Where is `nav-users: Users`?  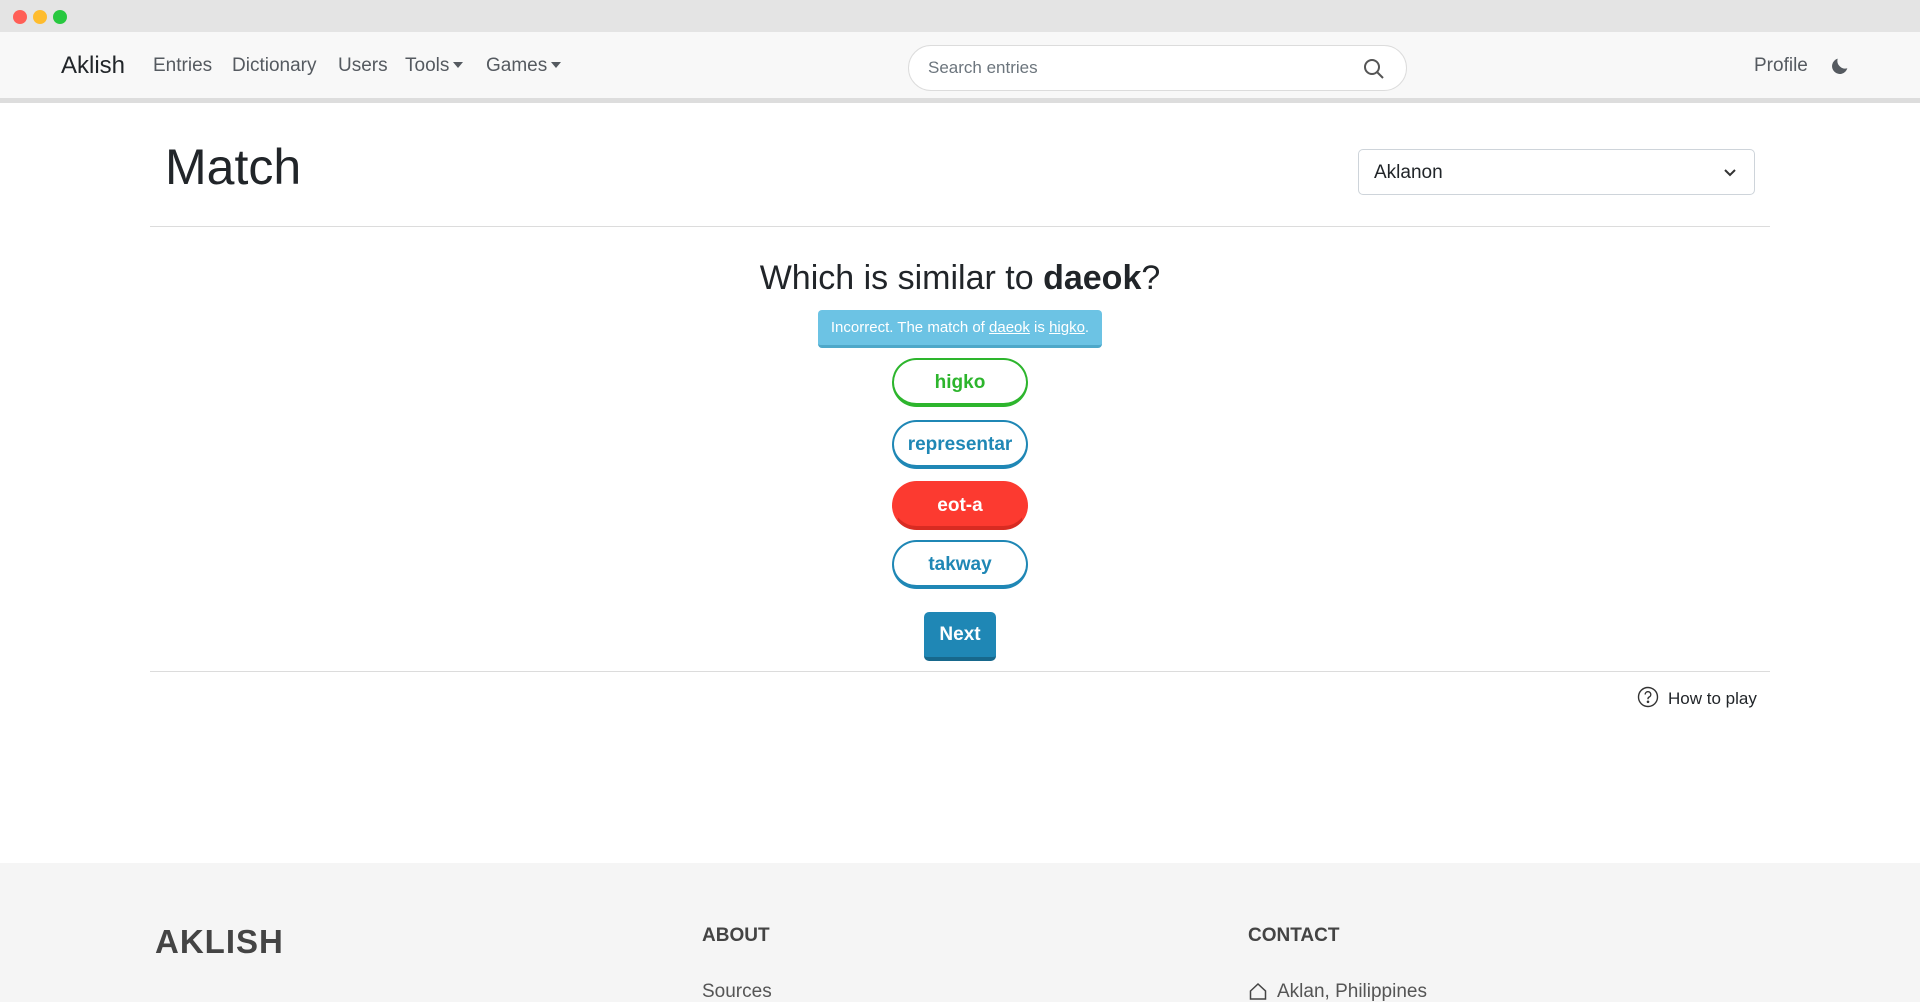
nav-users: Users is located at coordinates (363, 66).